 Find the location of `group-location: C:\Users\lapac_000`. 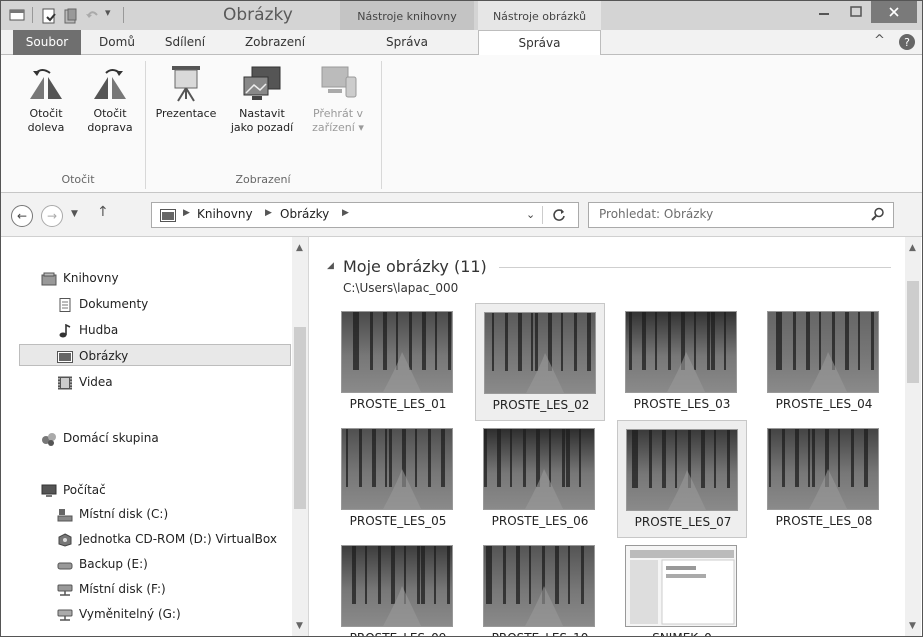

group-location: C:\Users\lapac_000 is located at coordinates (401, 288).